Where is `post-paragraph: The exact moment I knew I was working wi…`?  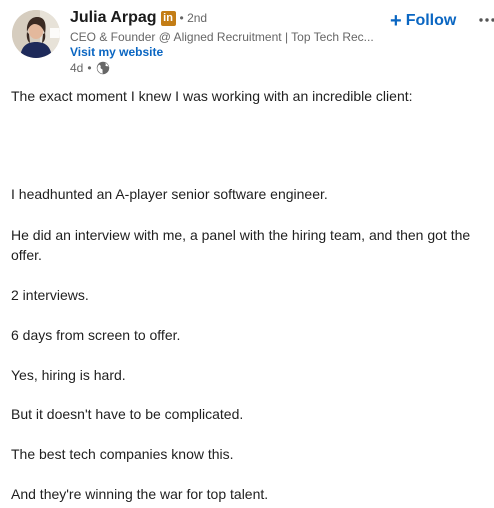
post-paragraph: The exact moment I knew I was working wi… is located at coordinates (212, 96).